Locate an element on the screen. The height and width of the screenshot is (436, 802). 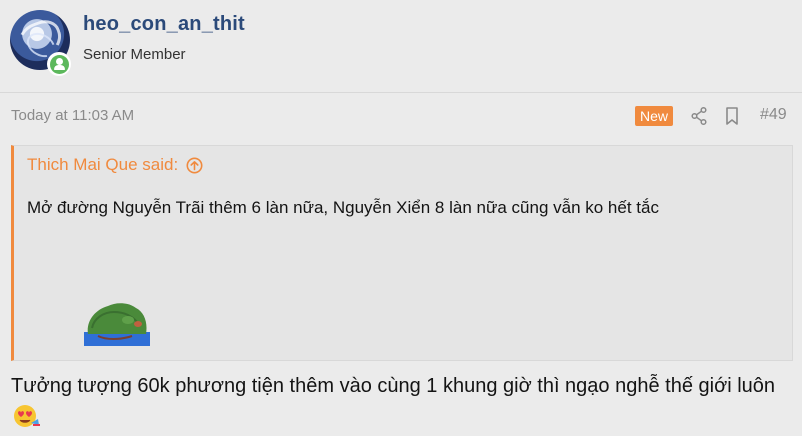
arrow-up-circle-icon is located at coordinates (194, 165).